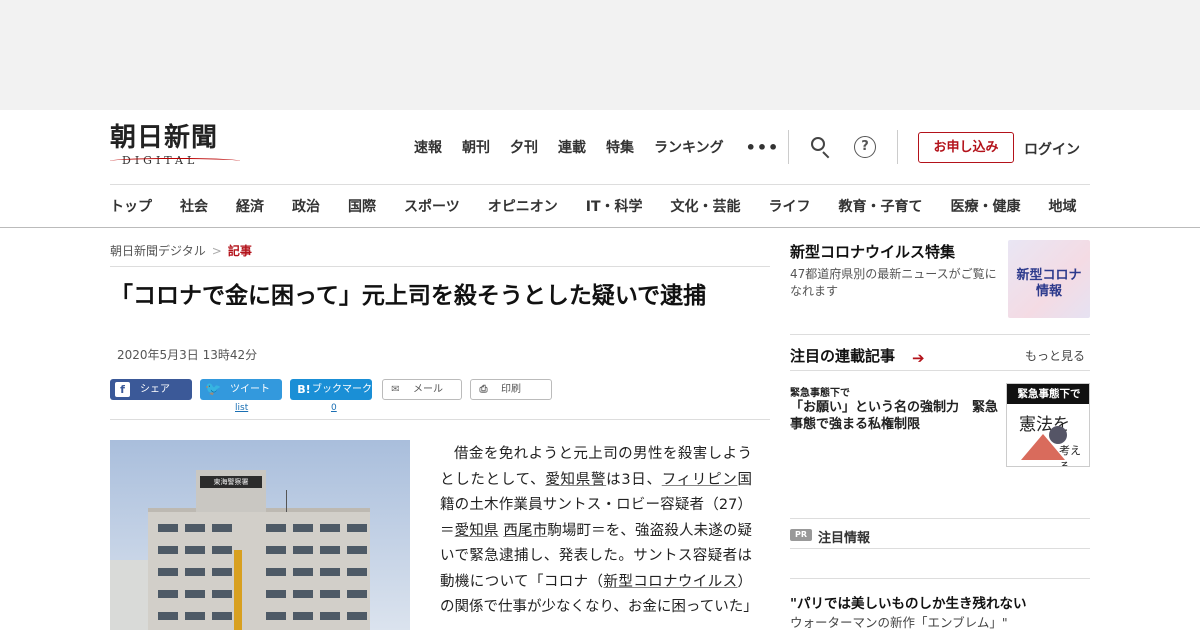 The height and width of the screenshot is (630, 1200). Describe the element at coordinates (1049, 283) in the screenshot. I see `corona-thumb-text: 新型コロナ情報` at that location.